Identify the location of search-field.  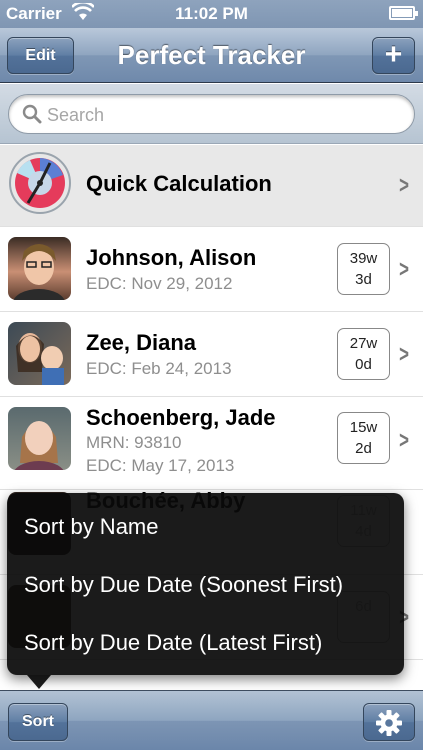
(211, 114).